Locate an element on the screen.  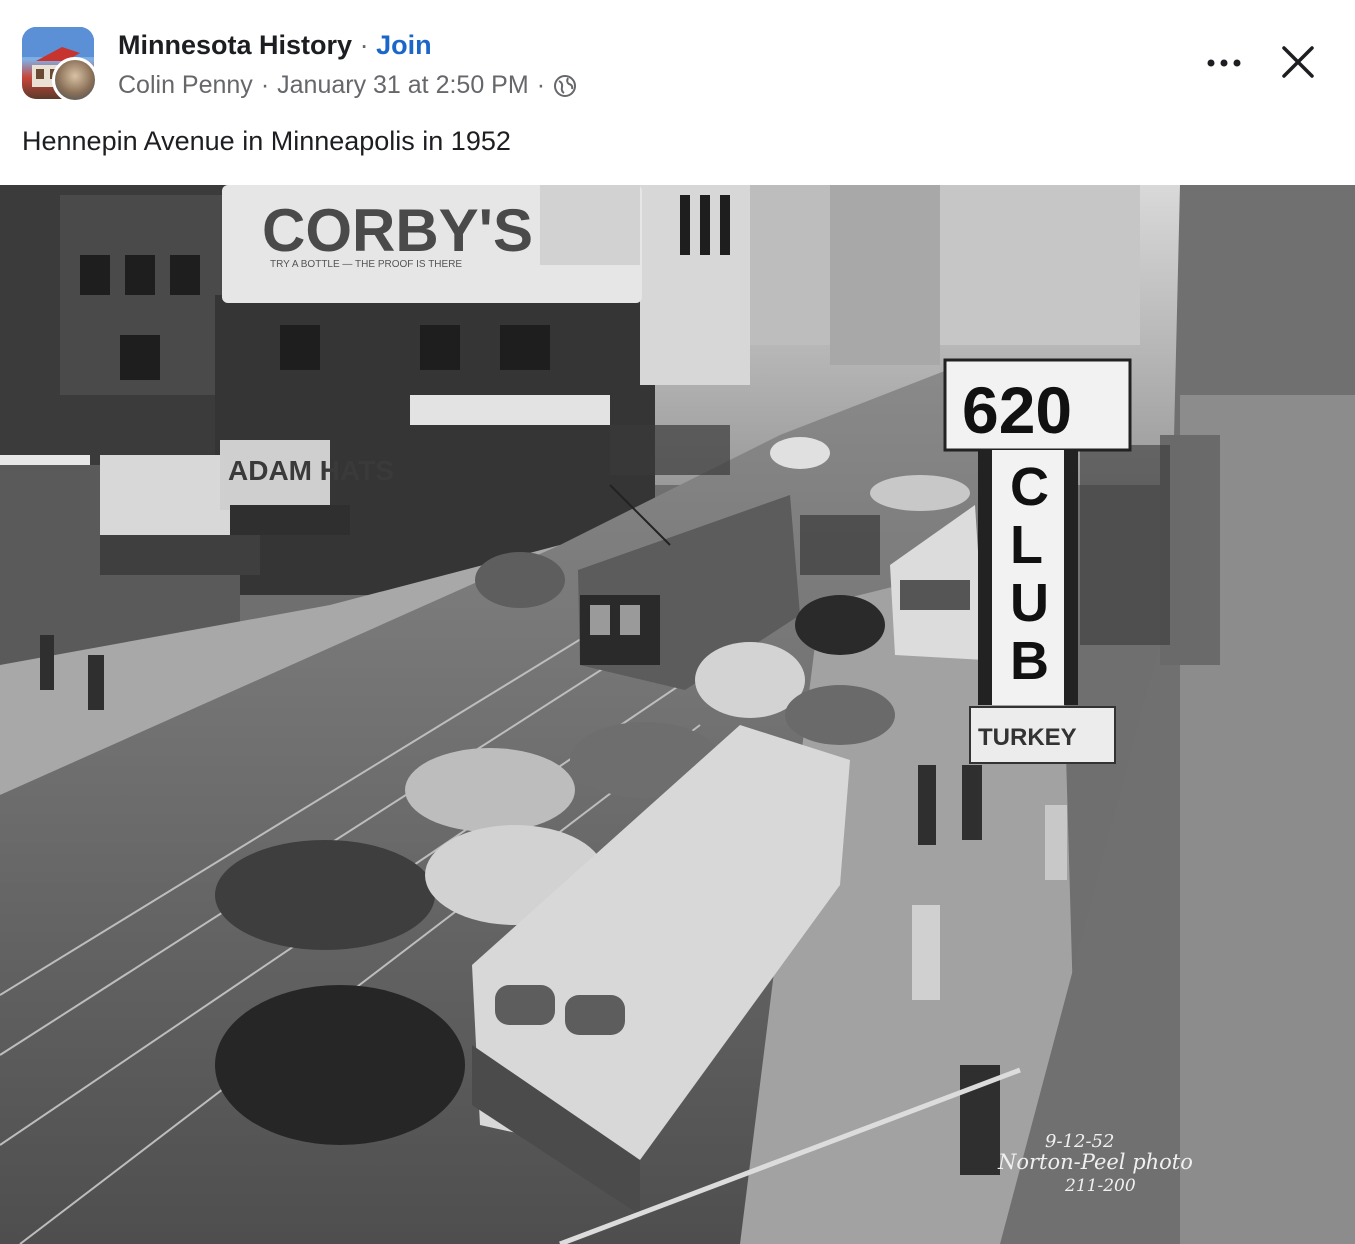
photo-date: 9-12-52 is located at coordinates (1079, 1141).